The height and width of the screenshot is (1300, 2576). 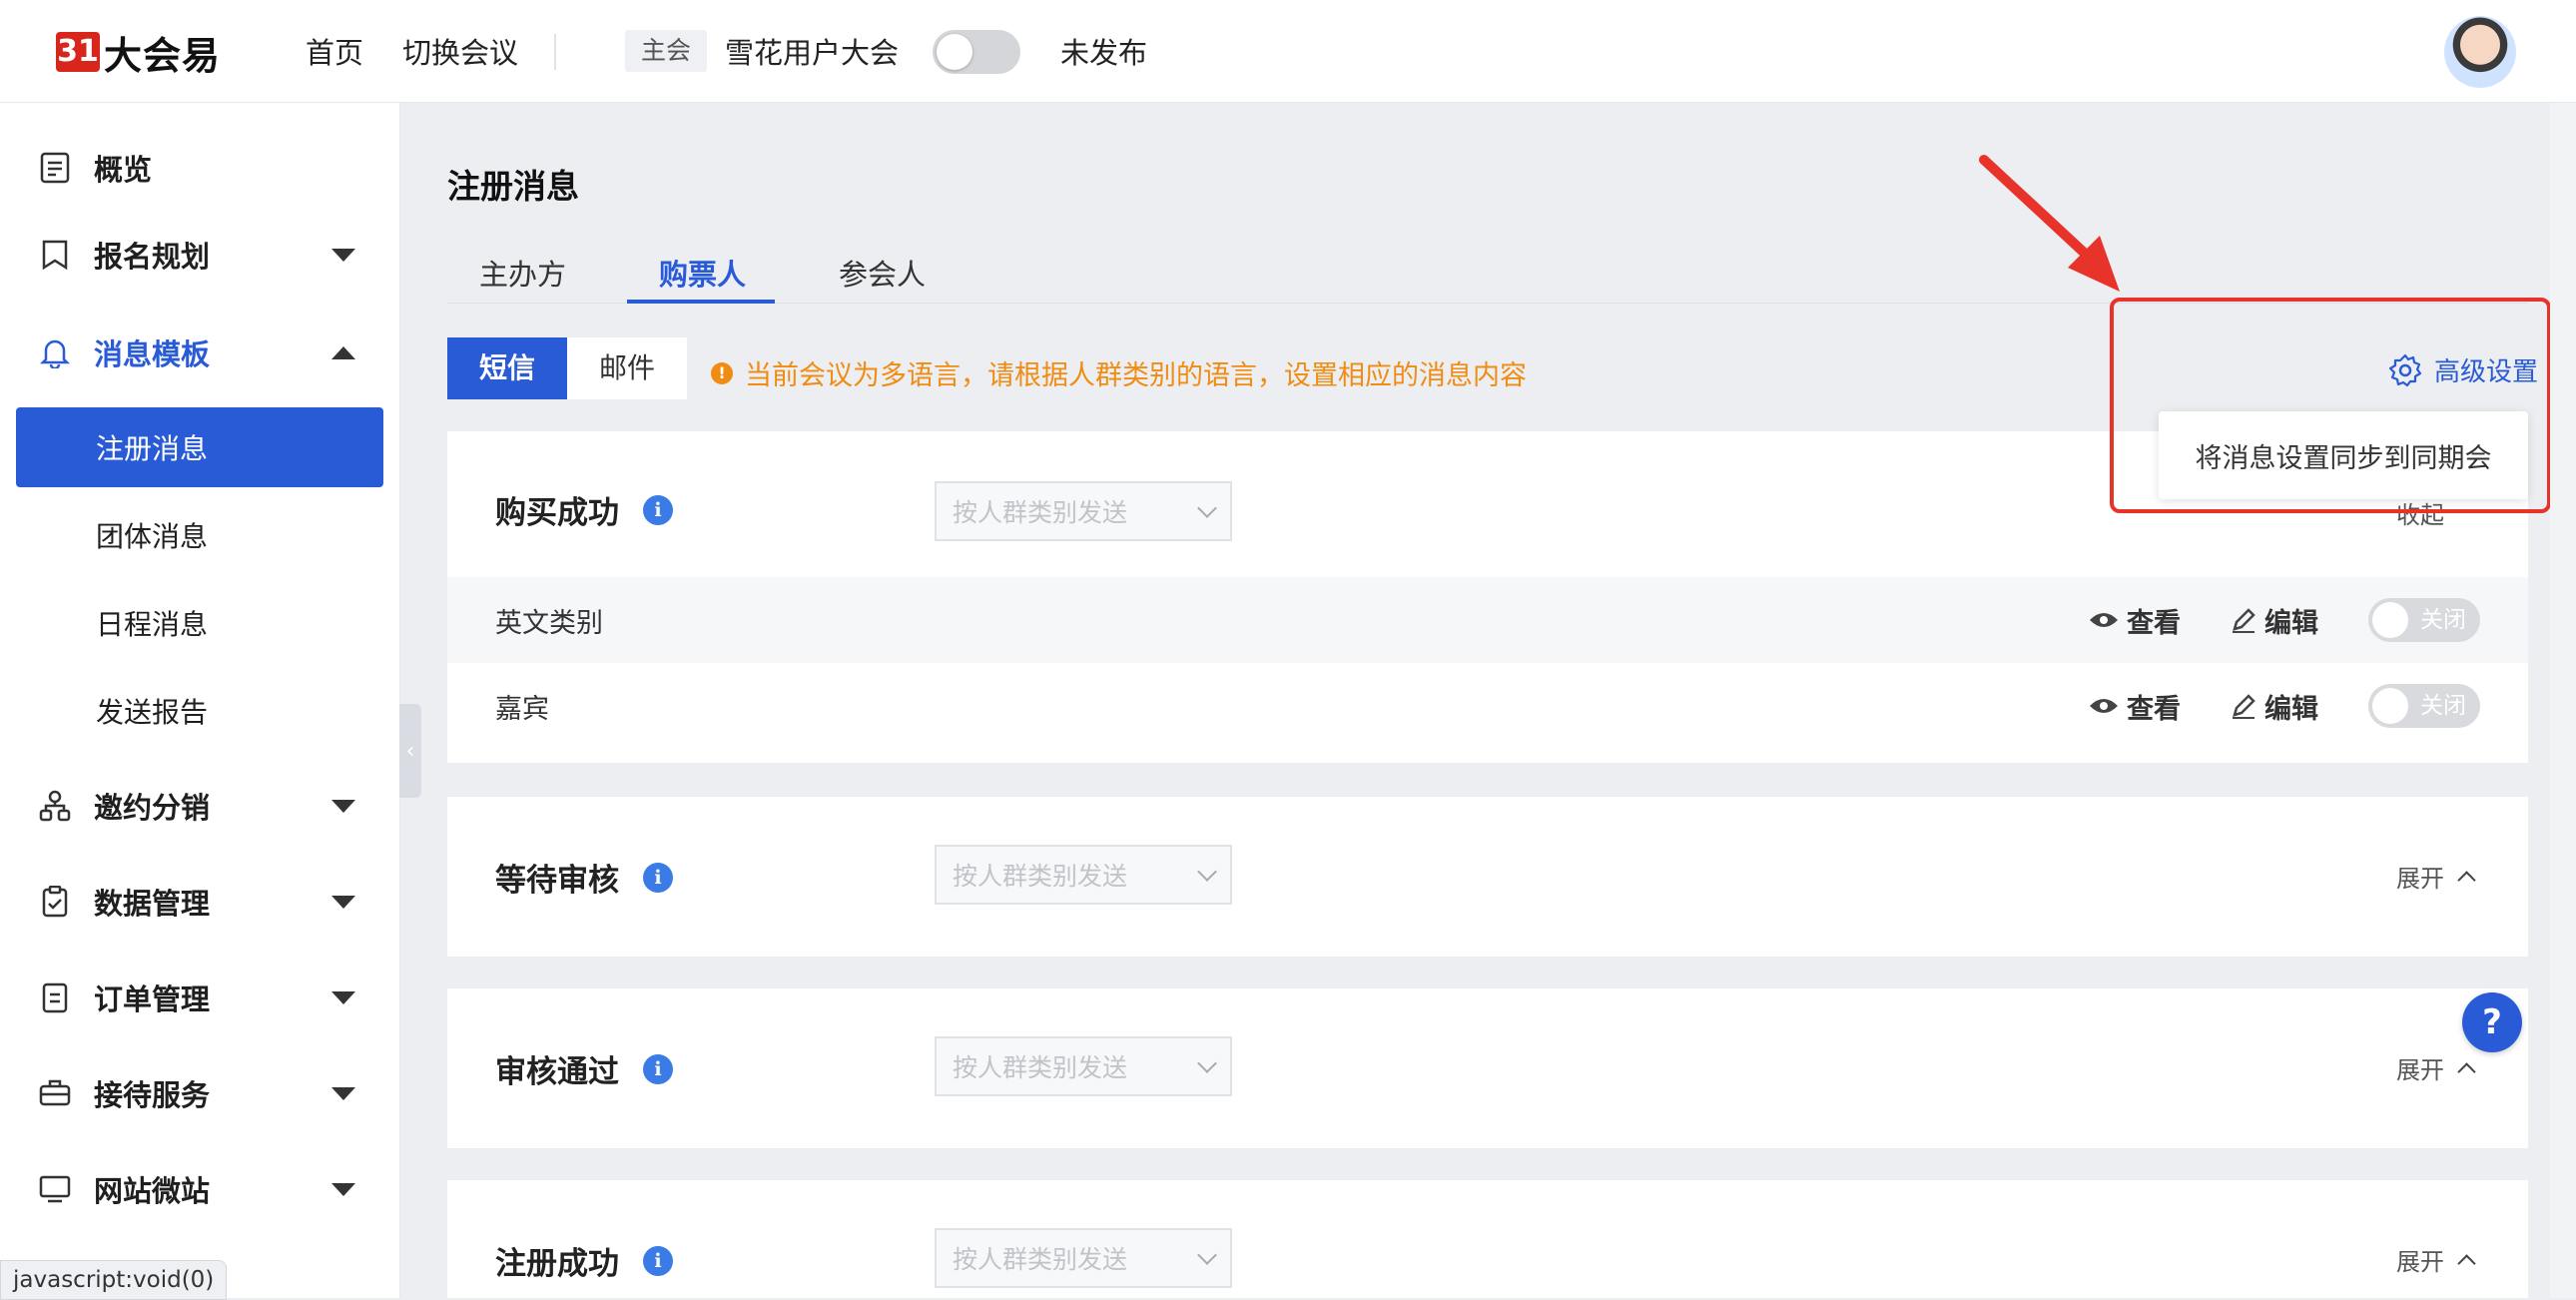 I want to click on sidebar-collapse-handle: ‹, so click(x=410, y=751).